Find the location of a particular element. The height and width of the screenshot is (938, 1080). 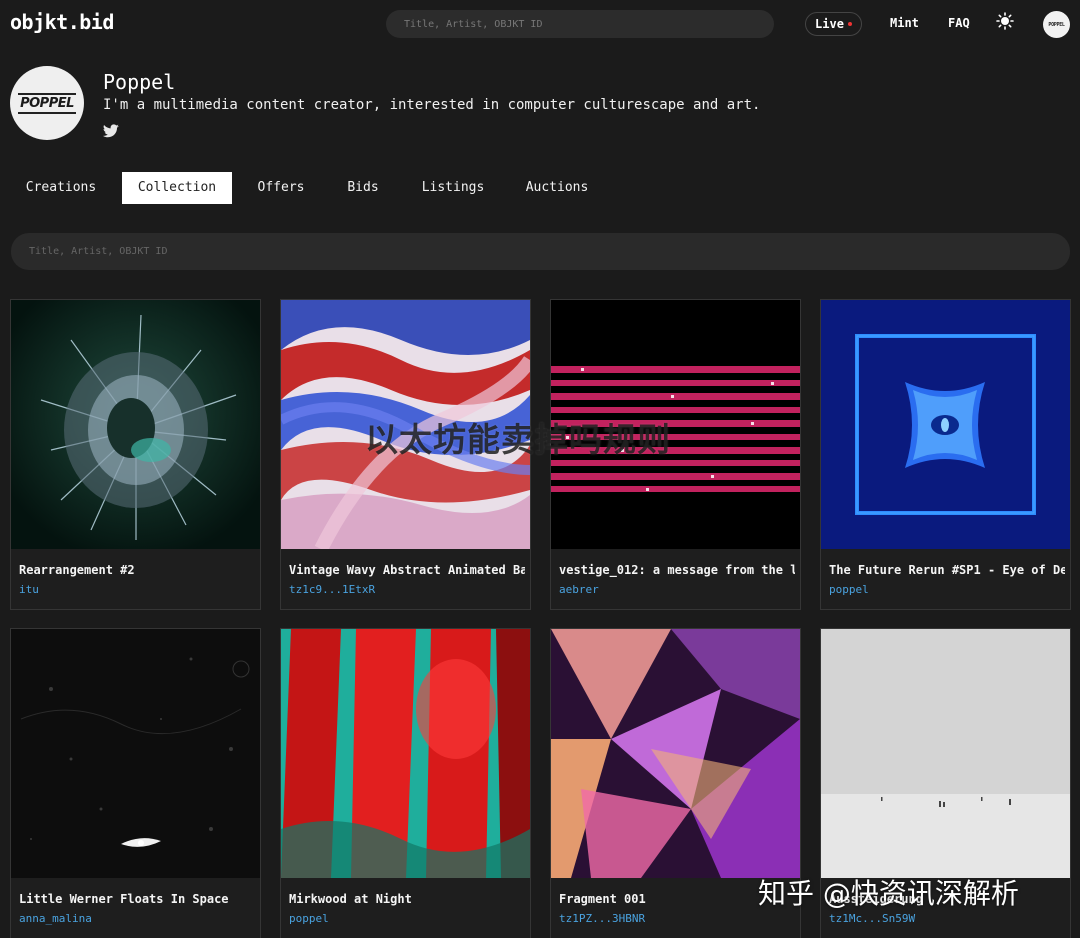

nft-card: The Future Rerun #SP1 - Eye of De poppel is located at coordinates (945, 454).